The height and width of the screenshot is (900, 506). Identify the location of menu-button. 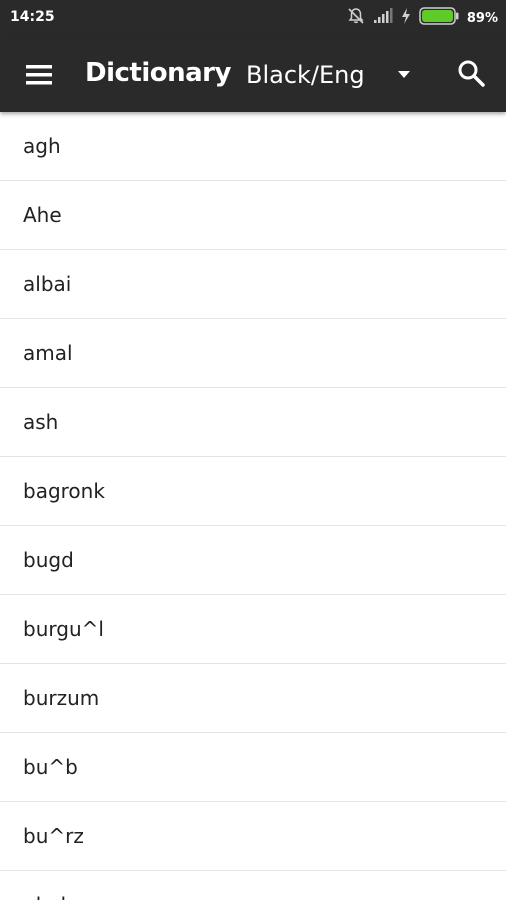
(40, 75).